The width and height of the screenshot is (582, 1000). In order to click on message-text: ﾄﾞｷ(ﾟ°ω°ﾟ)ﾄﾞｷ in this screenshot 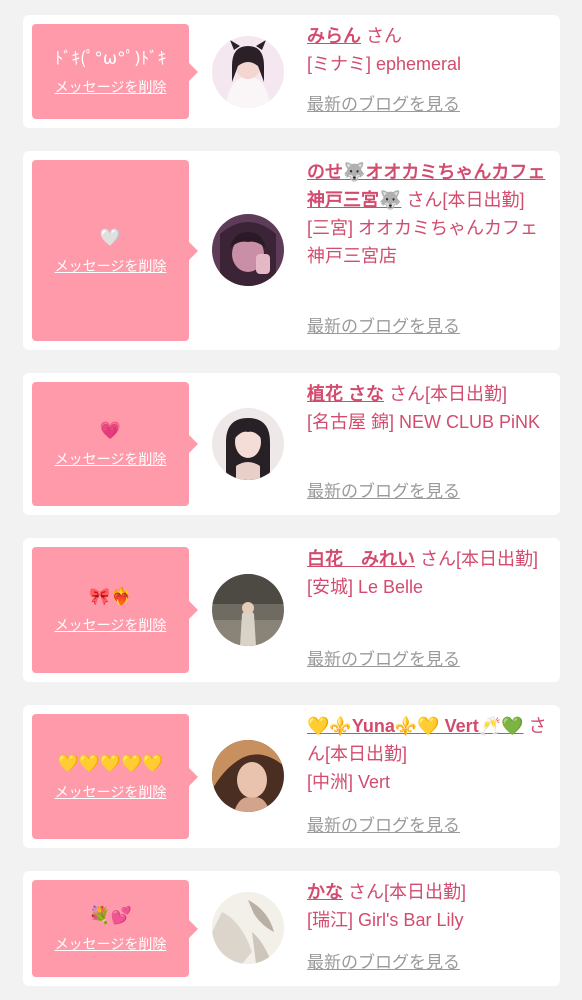, I will do `click(110, 58)`.